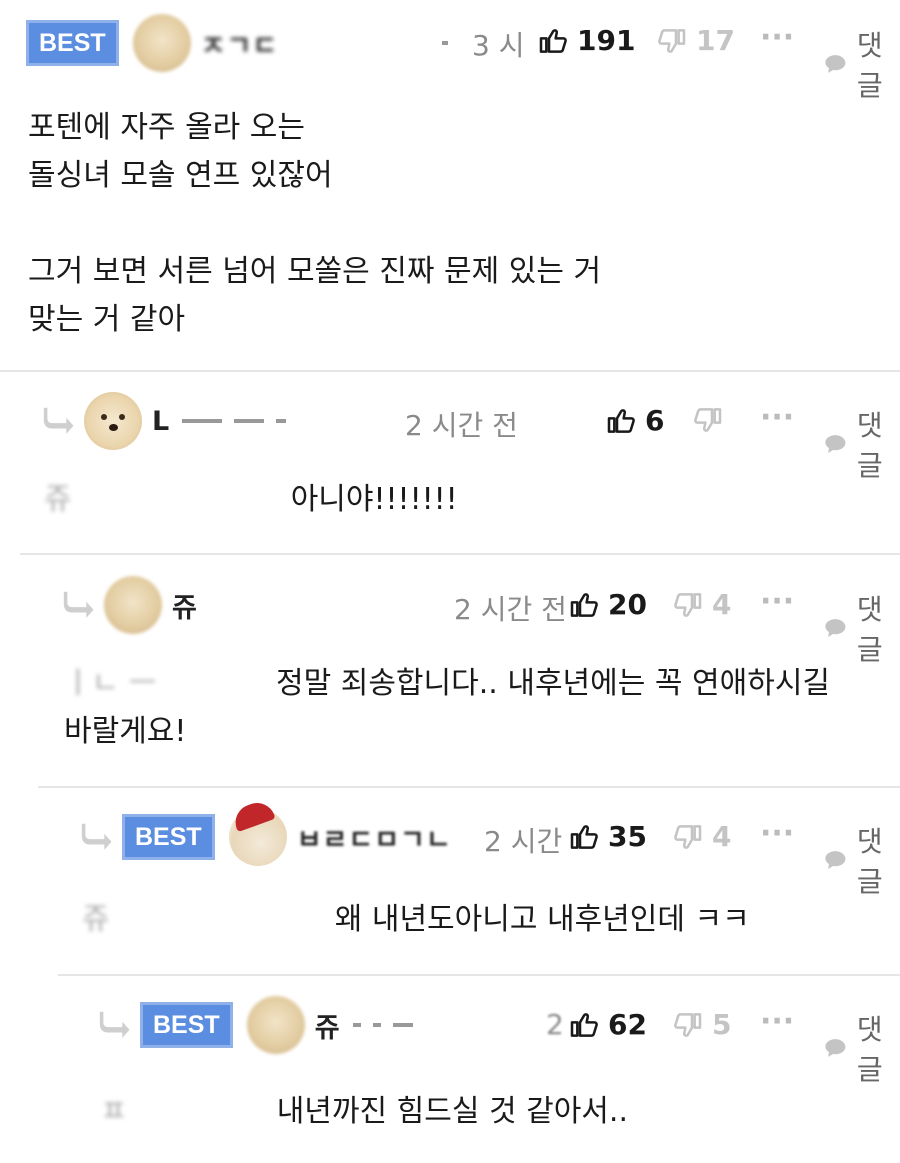 The image size is (900, 1163). What do you see at coordinates (167, 127) in the screenshot?
I see `comment-line: 포텐에 자주 올라 오는` at bounding box center [167, 127].